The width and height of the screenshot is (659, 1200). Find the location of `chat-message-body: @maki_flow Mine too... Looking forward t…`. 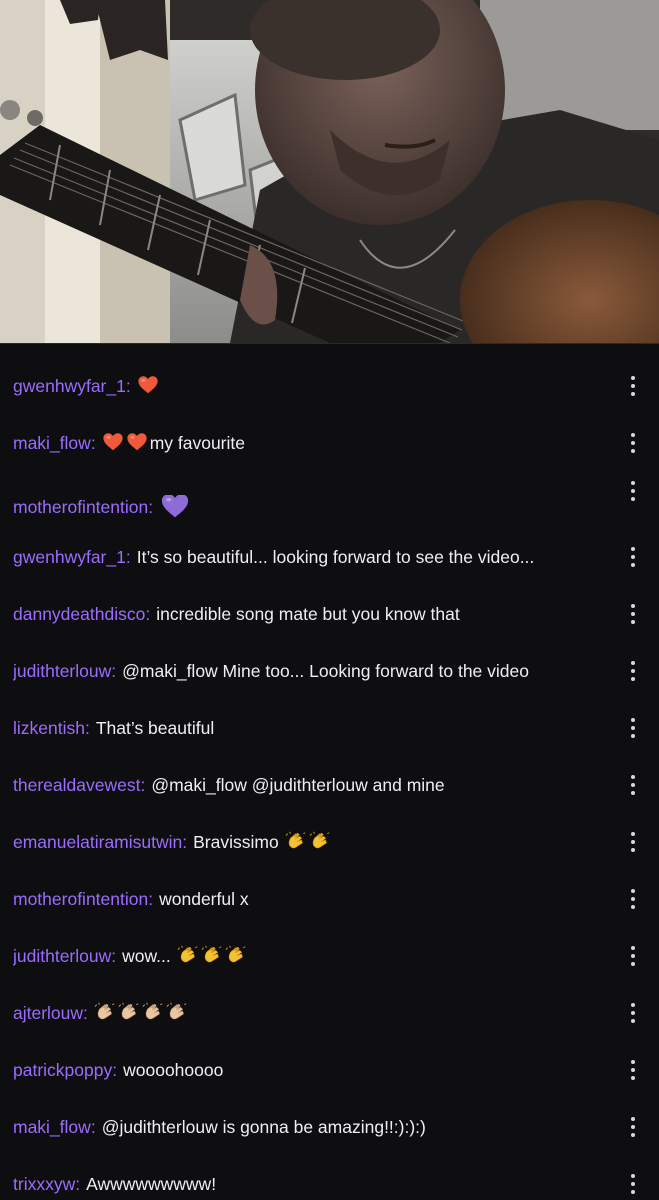

chat-message-body: @maki_flow Mine too... Looking forward t… is located at coordinates (325, 671).